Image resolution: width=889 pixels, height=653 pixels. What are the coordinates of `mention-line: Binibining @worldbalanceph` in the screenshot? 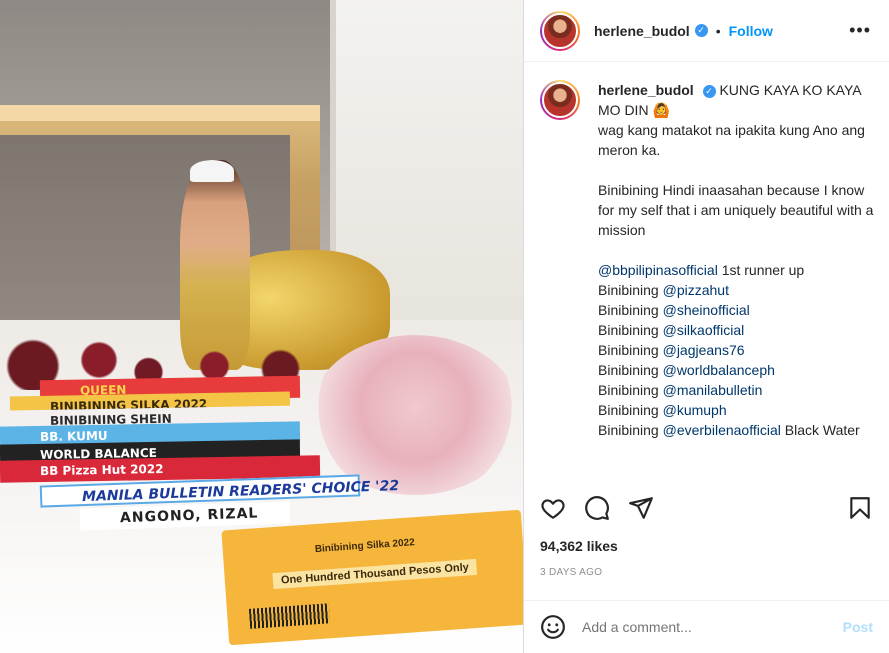 It's located at (738, 370).